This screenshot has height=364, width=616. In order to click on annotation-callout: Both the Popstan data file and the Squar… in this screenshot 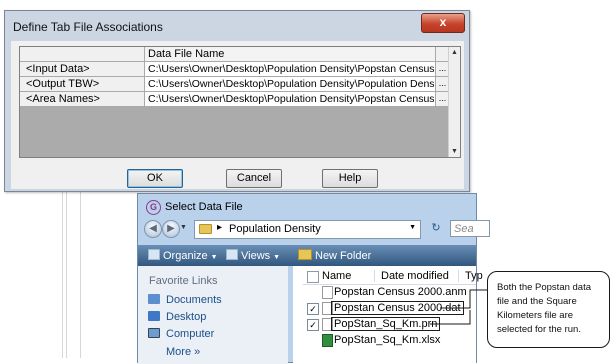, I will do `click(548, 309)`.